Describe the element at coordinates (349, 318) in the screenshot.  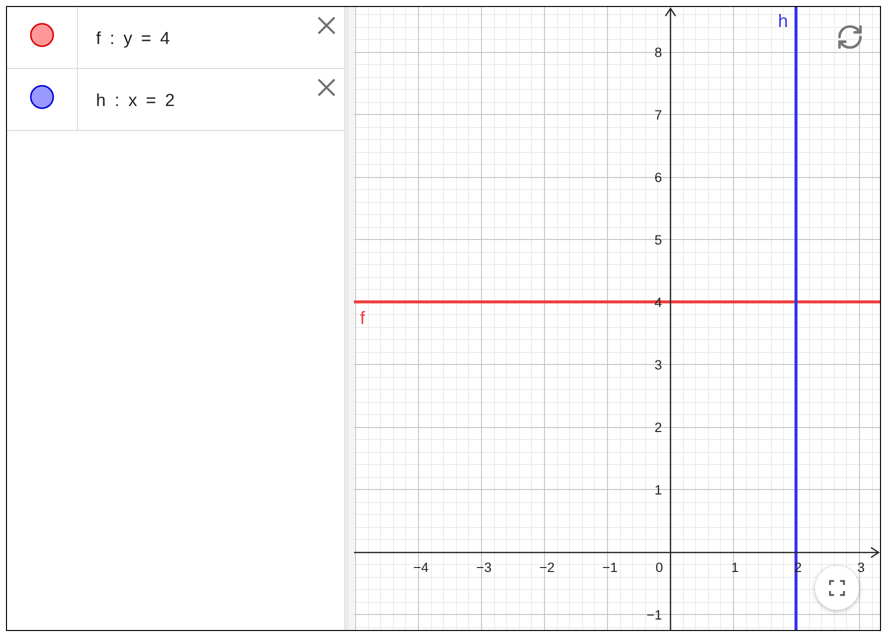
I see `panel-resize-handle` at that location.